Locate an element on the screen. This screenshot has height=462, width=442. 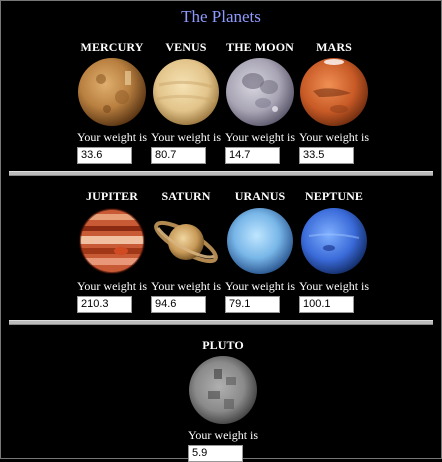
planet-name-neptune: NEPTUNE is located at coordinates (334, 196).